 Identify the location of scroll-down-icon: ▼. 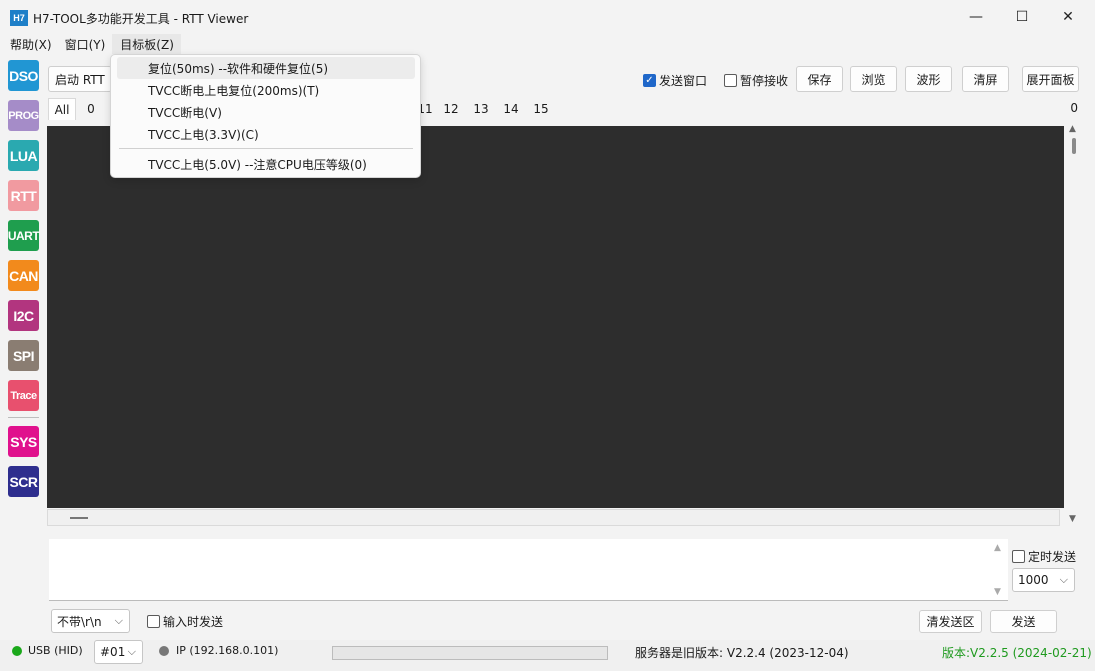
(1072, 519).